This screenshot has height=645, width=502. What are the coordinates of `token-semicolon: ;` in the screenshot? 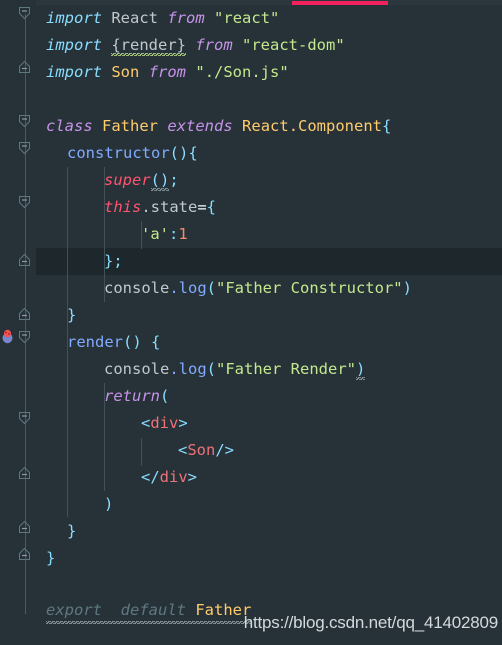 It's located at (174, 180).